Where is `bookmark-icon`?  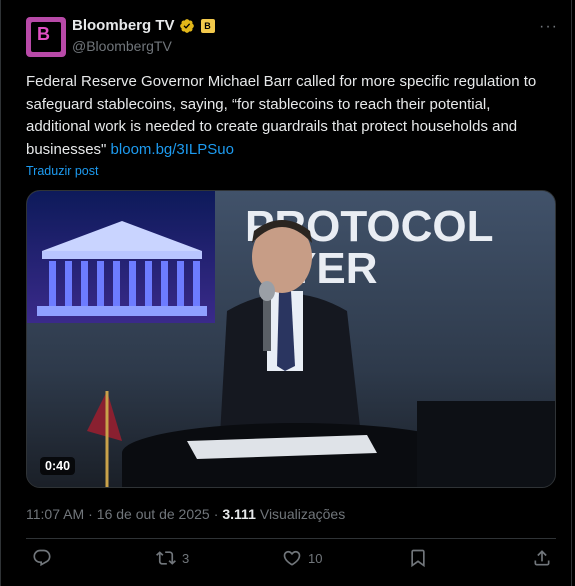 bookmark-icon is located at coordinates (418, 558).